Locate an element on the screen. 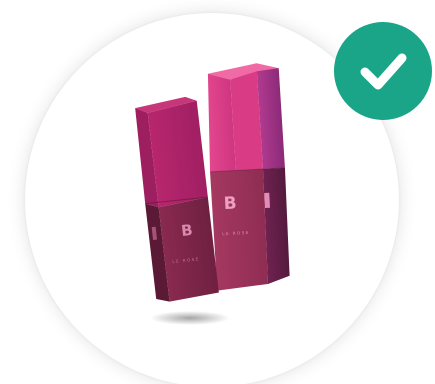 The width and height of the screenshot is (435, 384). brand-logo-left: B is located at coordinates (186, 230).